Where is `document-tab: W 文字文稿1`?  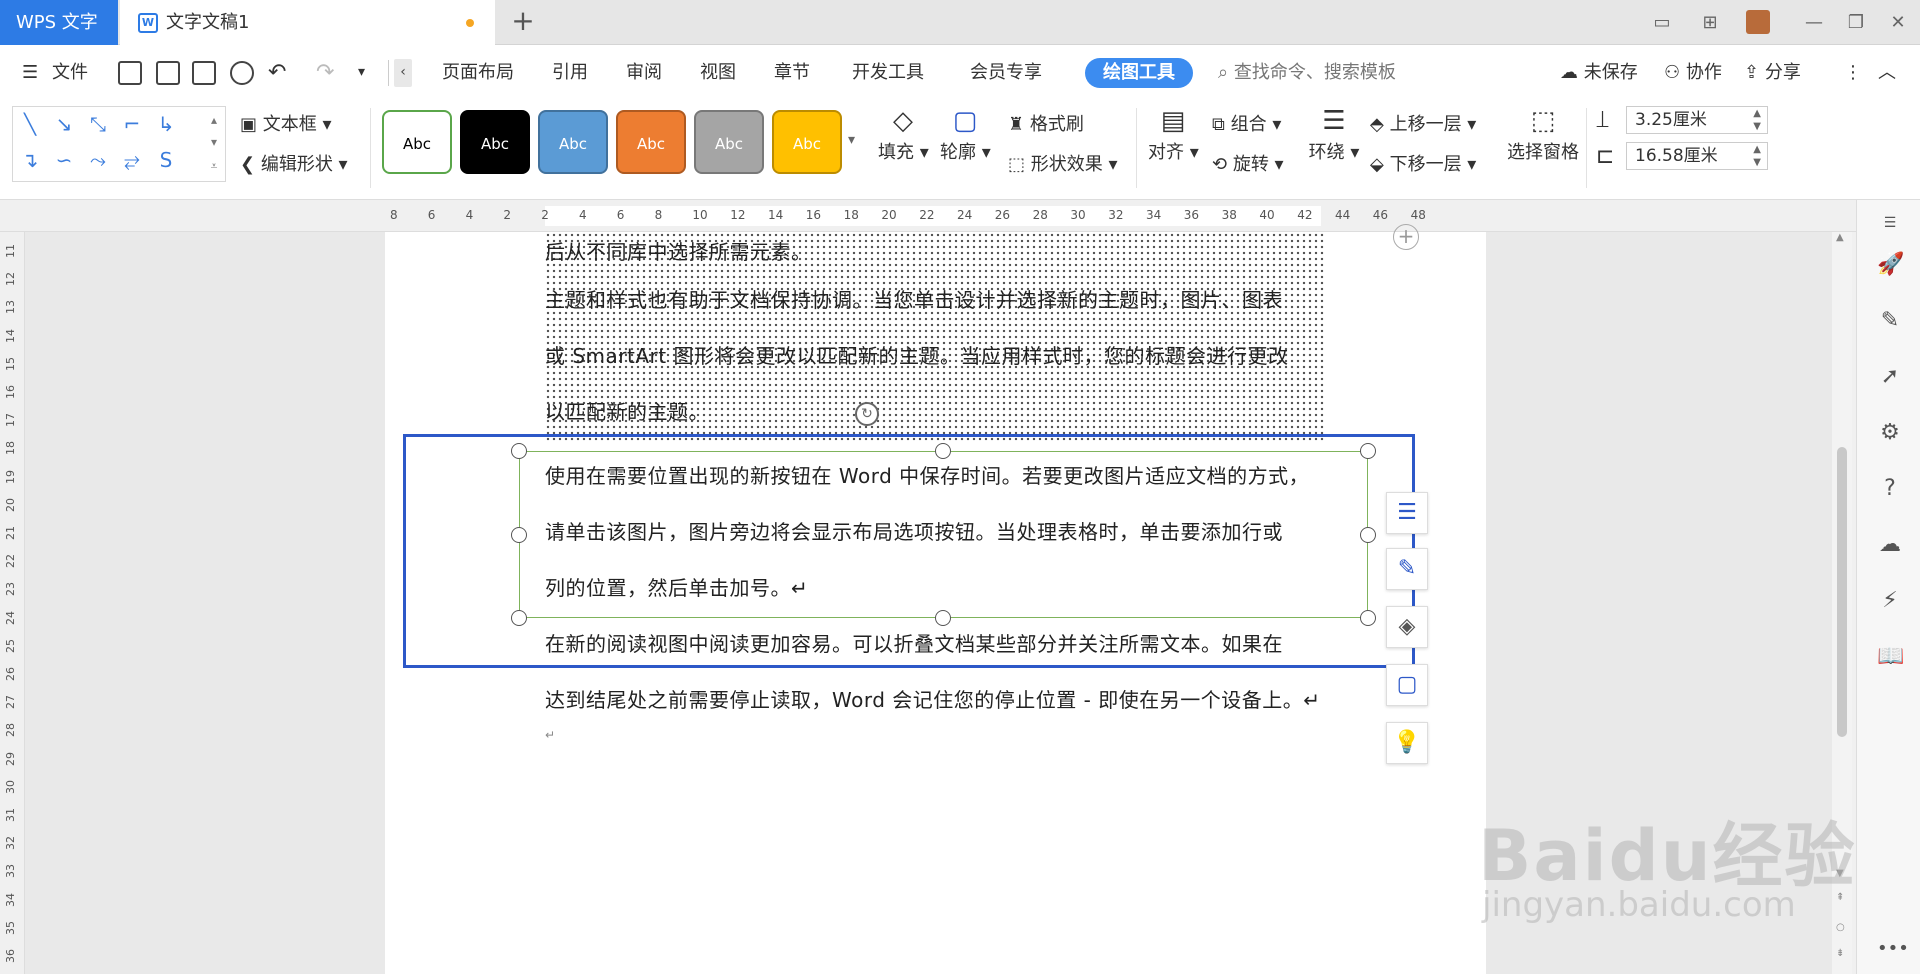 document-tab: W 文字文稿1 is located at coordinates (307, 22).